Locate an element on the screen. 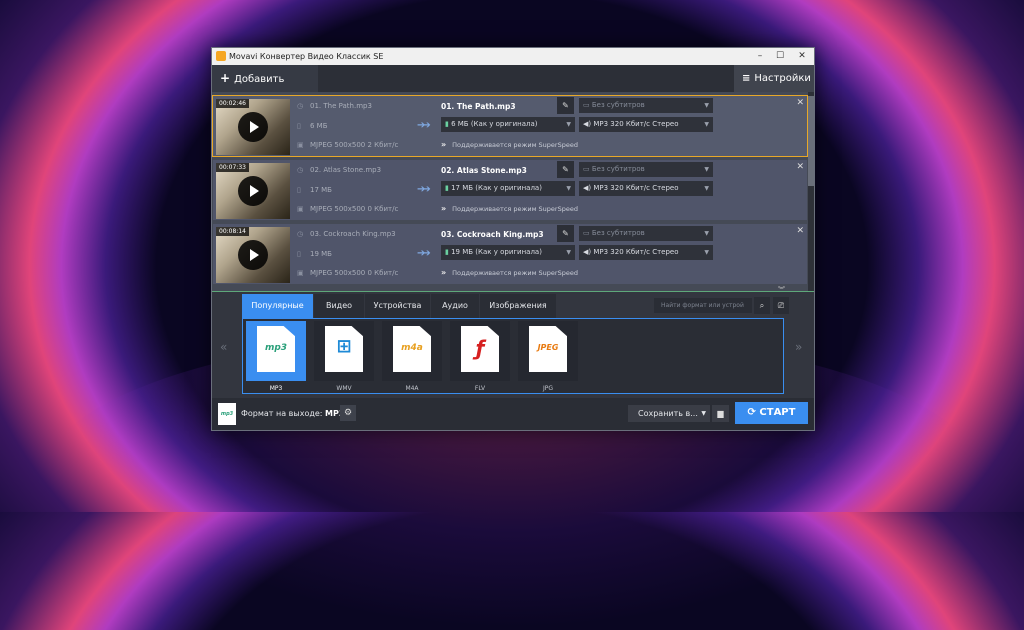  flash-icon: ƒ is located at coordinates (480, 349).